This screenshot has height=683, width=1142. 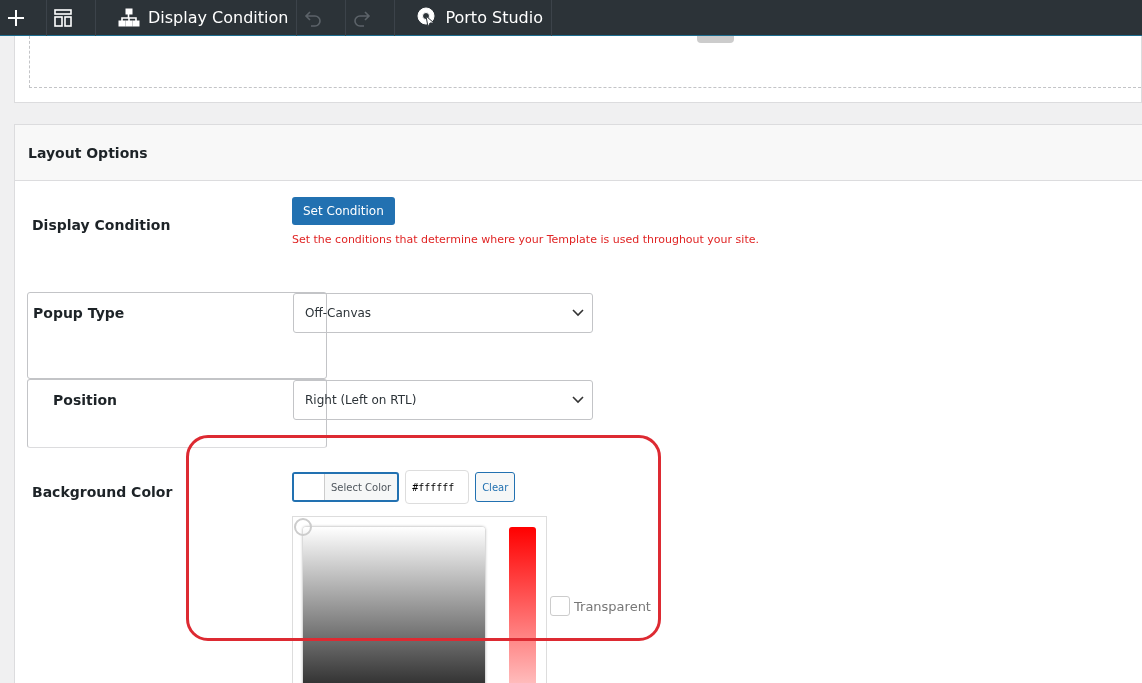 I want to click on help-text: Set the conditions that determine where your Template is used throughout your site., so click(x=525, y=239).